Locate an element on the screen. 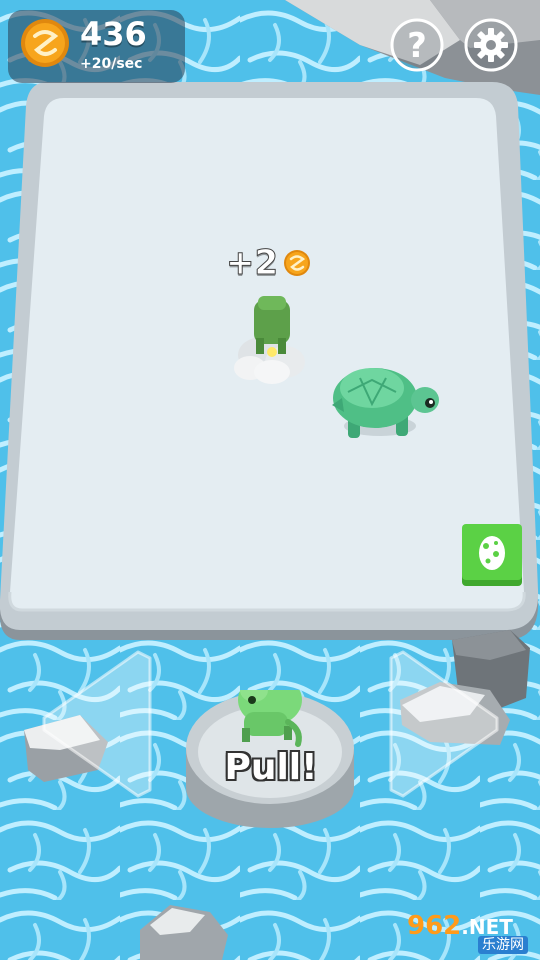  egg-shop-button is located at coordinates (492, 555).